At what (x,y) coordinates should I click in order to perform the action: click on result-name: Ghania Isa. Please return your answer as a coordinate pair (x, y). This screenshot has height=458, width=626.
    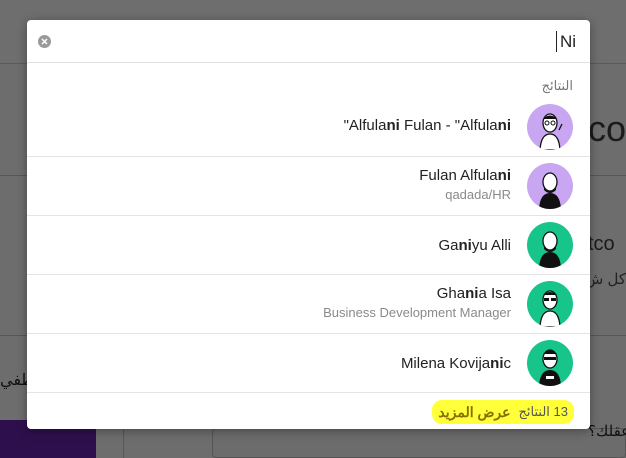
    Looking at the image, I should click on (473, 293).